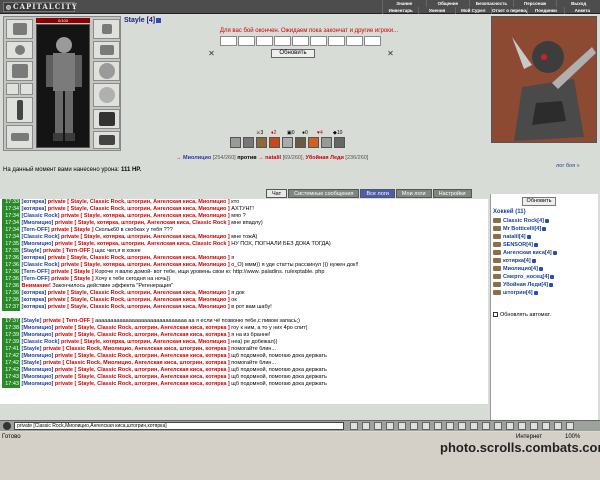 Image resolution: width=600 pixels, height=480 pixels. Describe the element at coordinates (495, 315) in the screenshot. I see `auto-refresh-checkbox` at that location.